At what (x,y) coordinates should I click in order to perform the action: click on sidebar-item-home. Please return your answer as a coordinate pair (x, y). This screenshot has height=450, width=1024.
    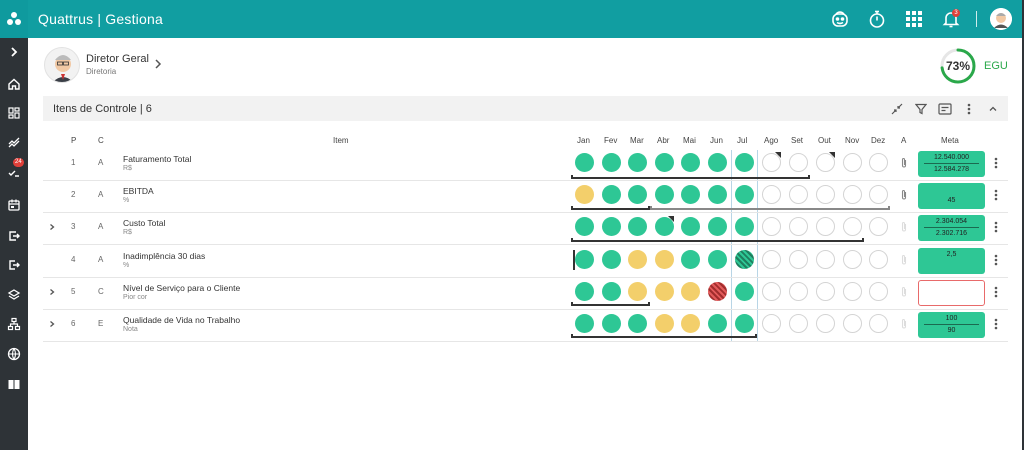
    Looking at the image, I should click on (14, 84).